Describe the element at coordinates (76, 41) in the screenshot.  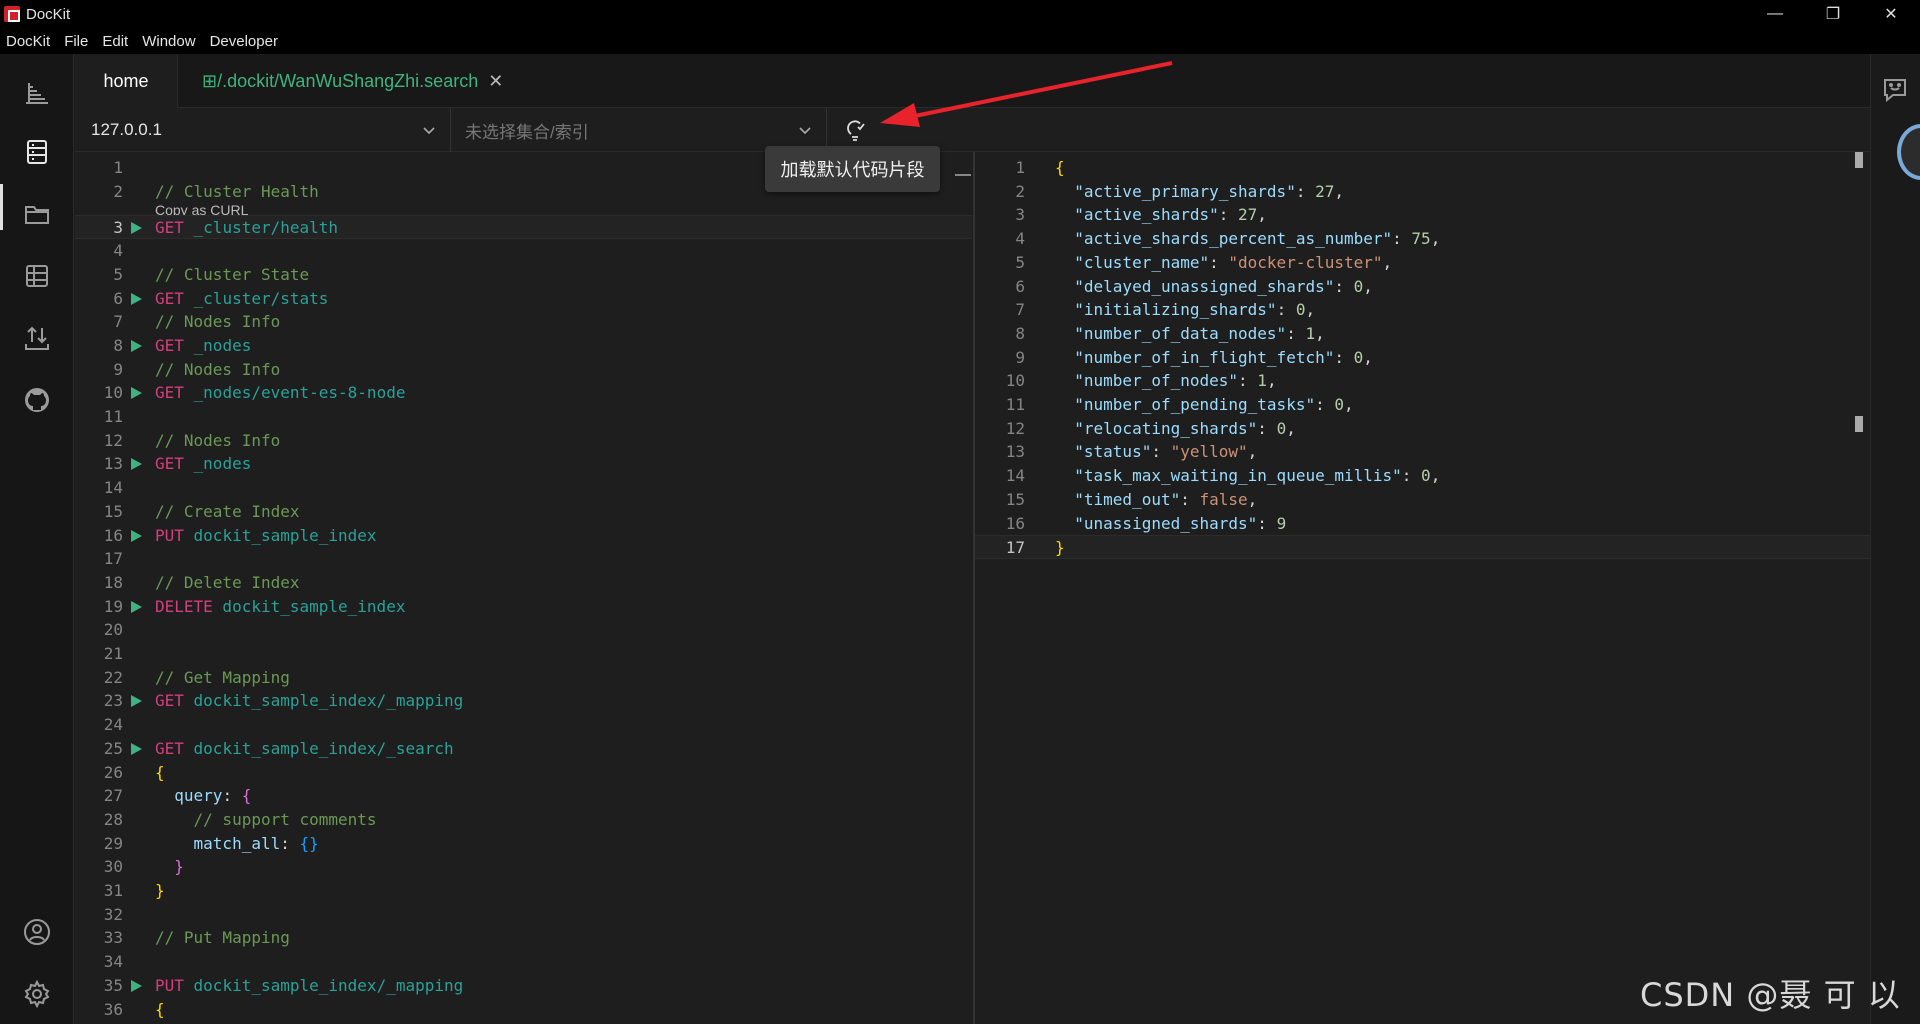
I see `menu-file: File` at that location.